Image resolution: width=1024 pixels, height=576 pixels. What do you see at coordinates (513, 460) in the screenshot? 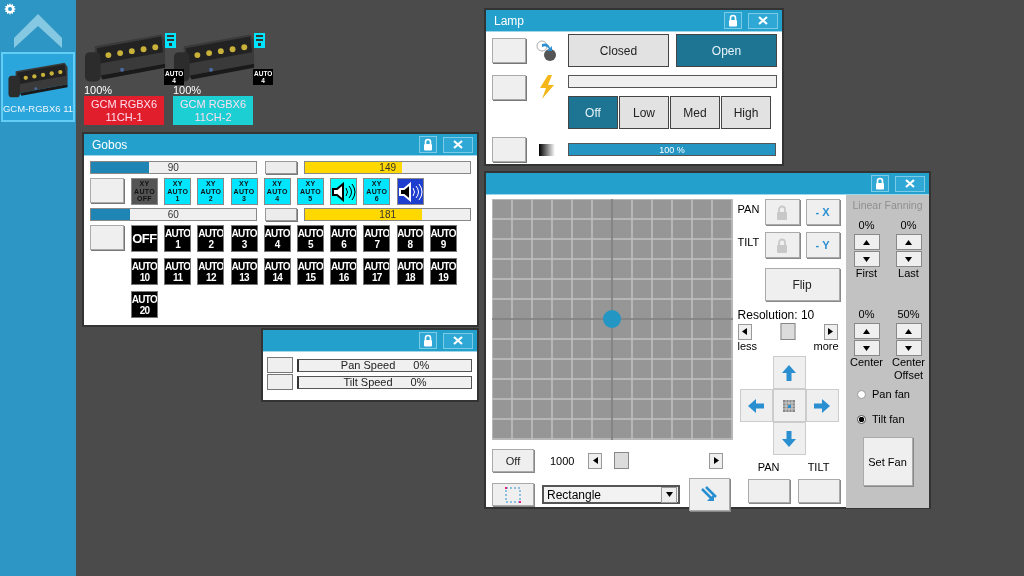
I see `off-button: Off` at bounding box center [513, 460].